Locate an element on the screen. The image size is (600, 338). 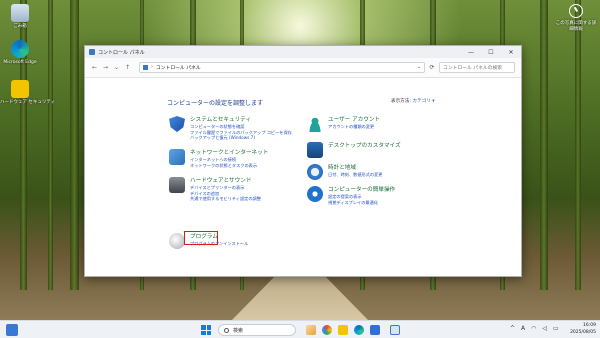
category-user-accounts: ユーザー アカウント アカウントの種類の変更 is located at coordinates (343, 124).